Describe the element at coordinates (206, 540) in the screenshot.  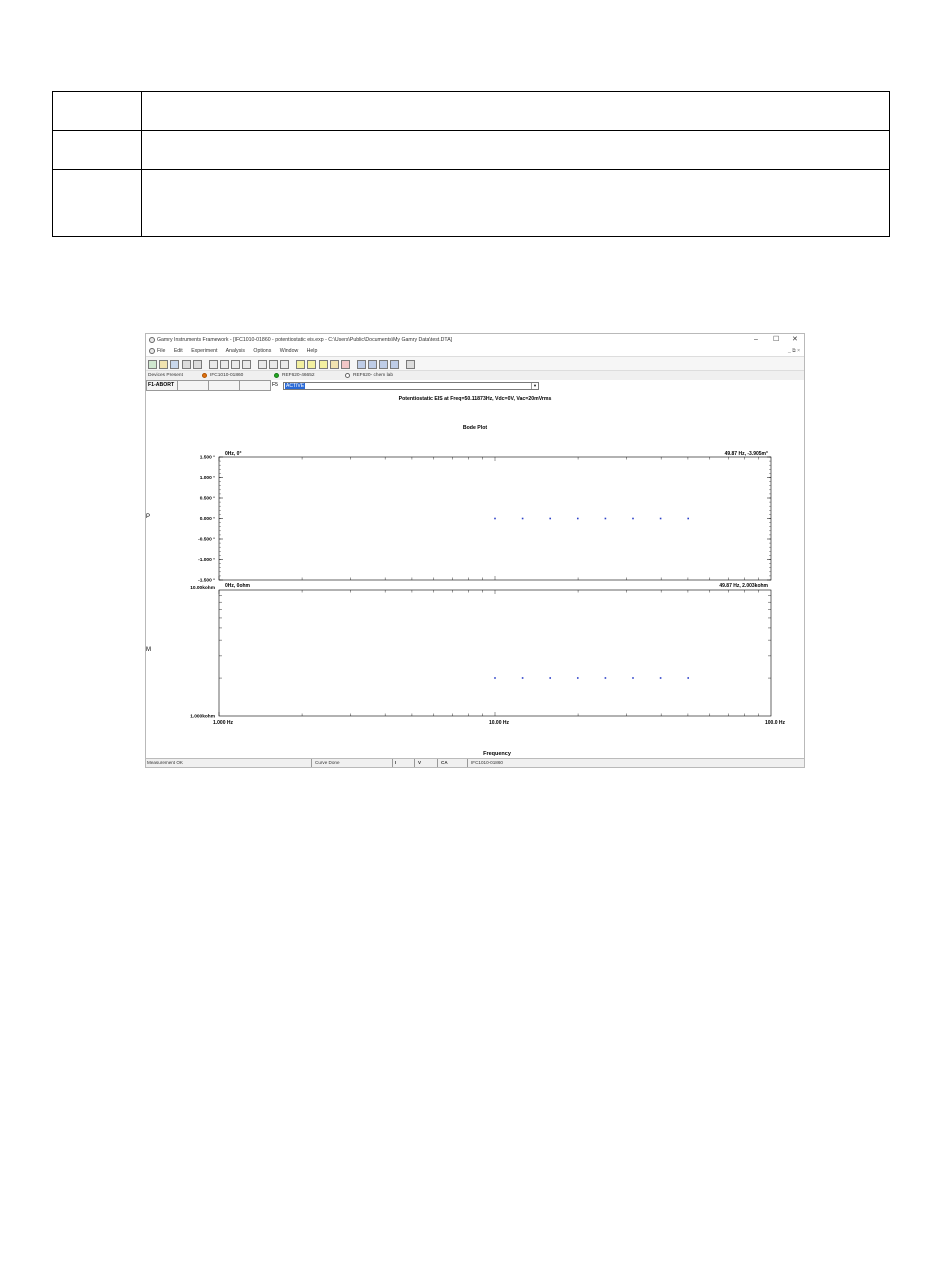
I see `phase-y-tick-label: -0.500 °` at that location.